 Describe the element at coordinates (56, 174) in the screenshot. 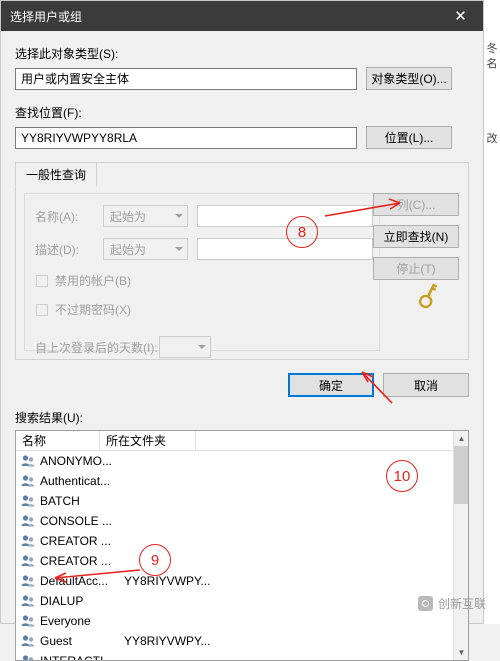

I see `tab-common-queries: 一般性查询` at that location.